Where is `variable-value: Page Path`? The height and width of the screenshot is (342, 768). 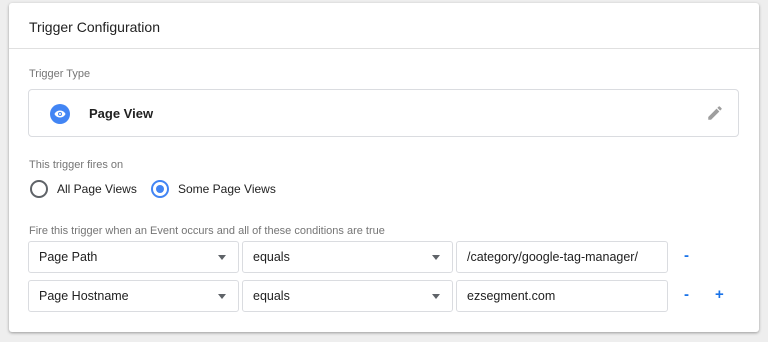 variable-value: Page Path is located at coordinates (68, 257).